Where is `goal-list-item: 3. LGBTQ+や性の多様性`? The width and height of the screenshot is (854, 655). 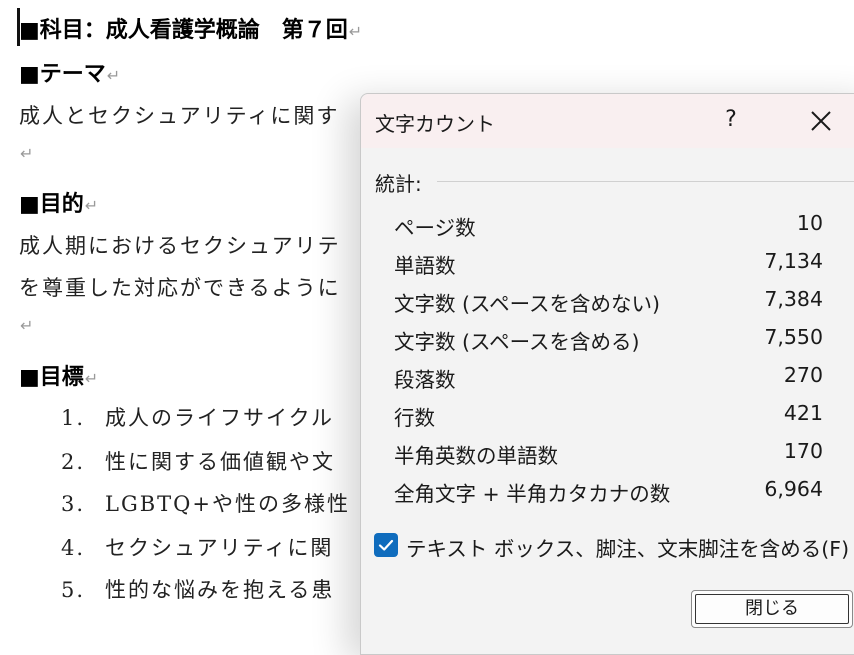
goal-list-item: 3. LGBTQ+や性の多様性 is located at coordinates (205, 503).